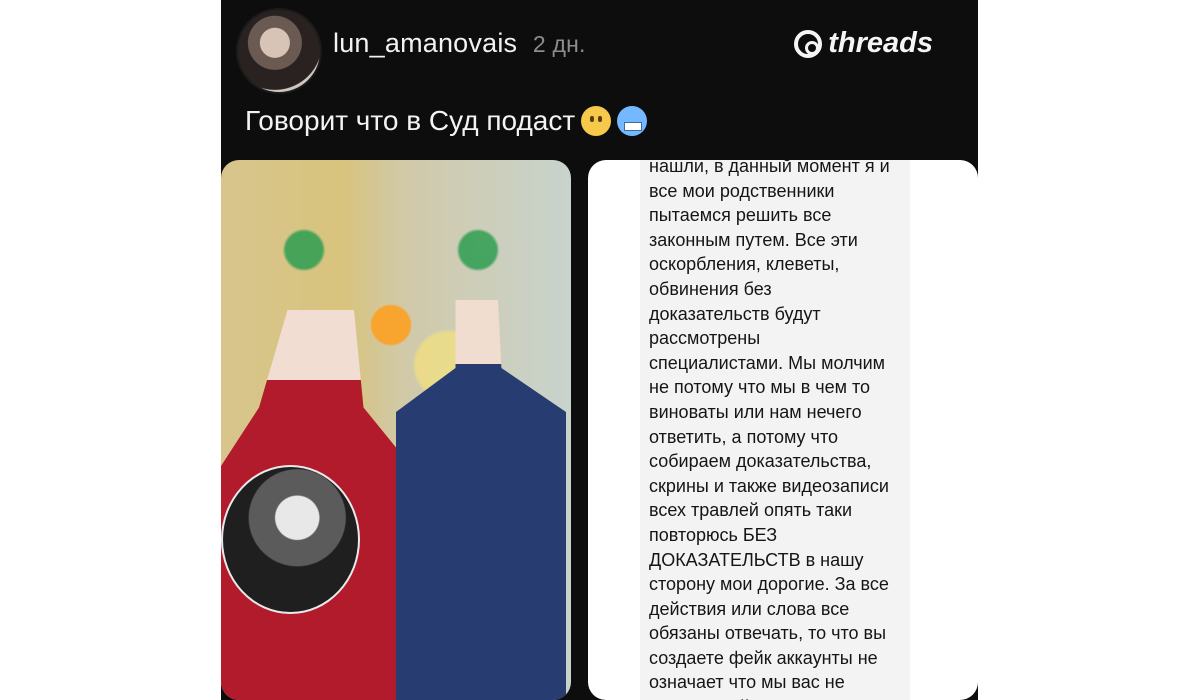  What do you see at coordinates (747, 682) in the screenshot?
I see `note-line: означает что мы вас не` at bounding box center [747, 682].